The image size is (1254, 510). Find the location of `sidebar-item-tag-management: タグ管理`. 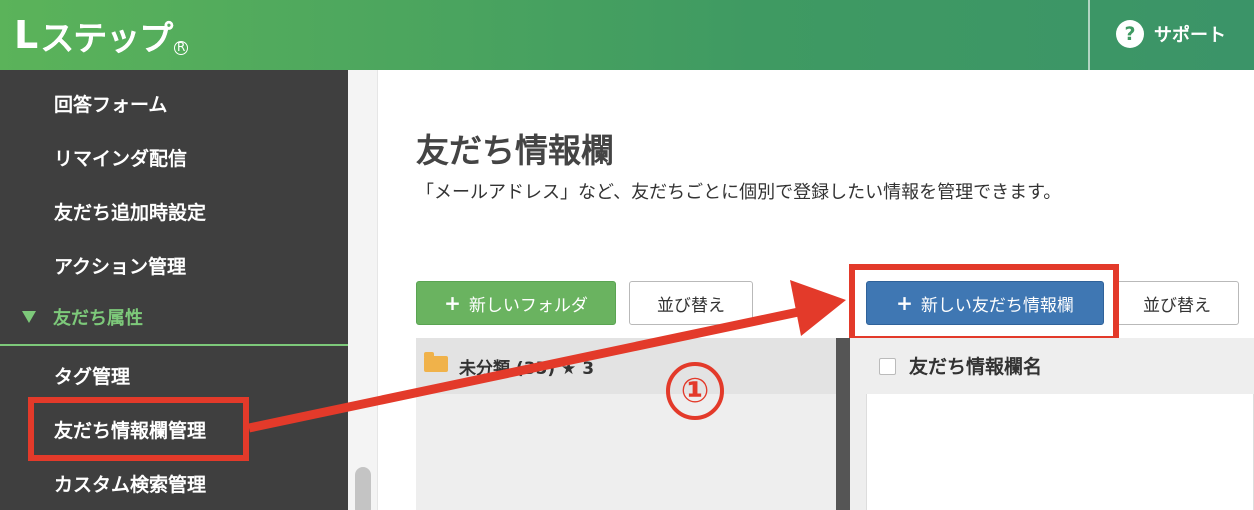

sidebar-item-tag-management: タグ管理 is located at coordinates (92, 375).